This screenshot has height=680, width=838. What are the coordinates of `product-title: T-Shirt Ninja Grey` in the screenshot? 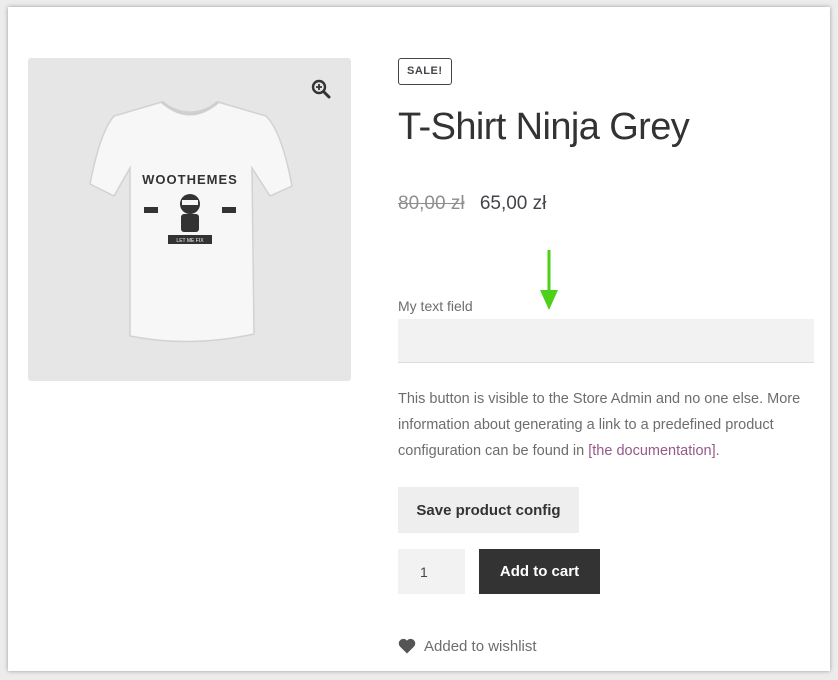 It's located at (544, 127).